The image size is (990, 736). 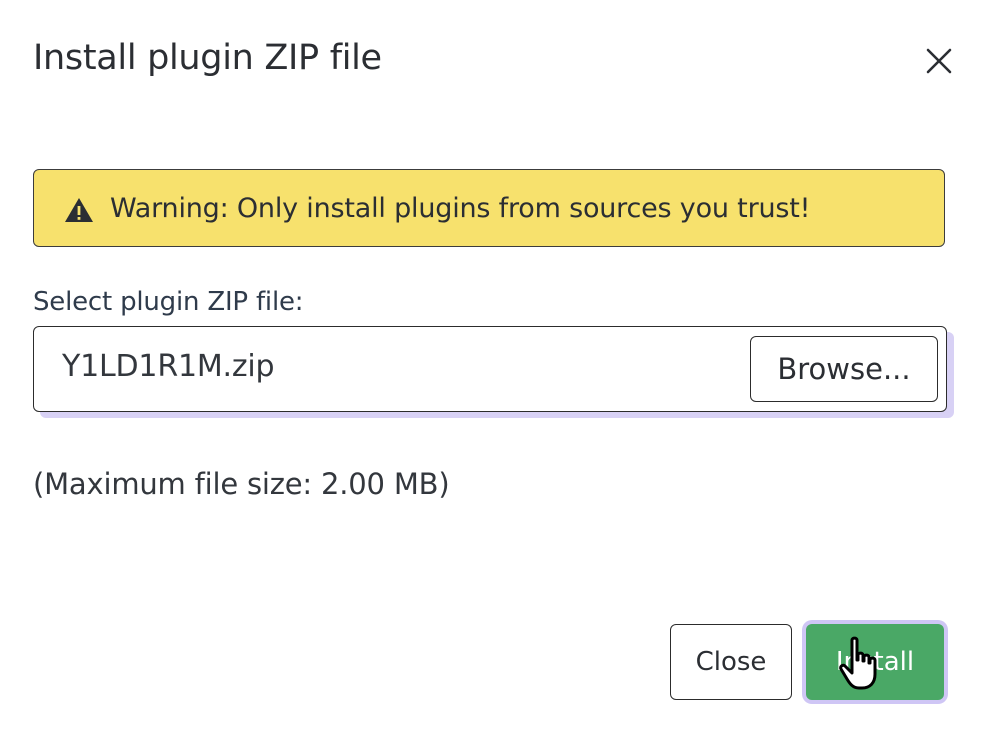 What do you see at coordinates (207, 58) in the screenshot?
I see `dialog-title: Install plugin ZIP file` at bounding box center [207, 58].